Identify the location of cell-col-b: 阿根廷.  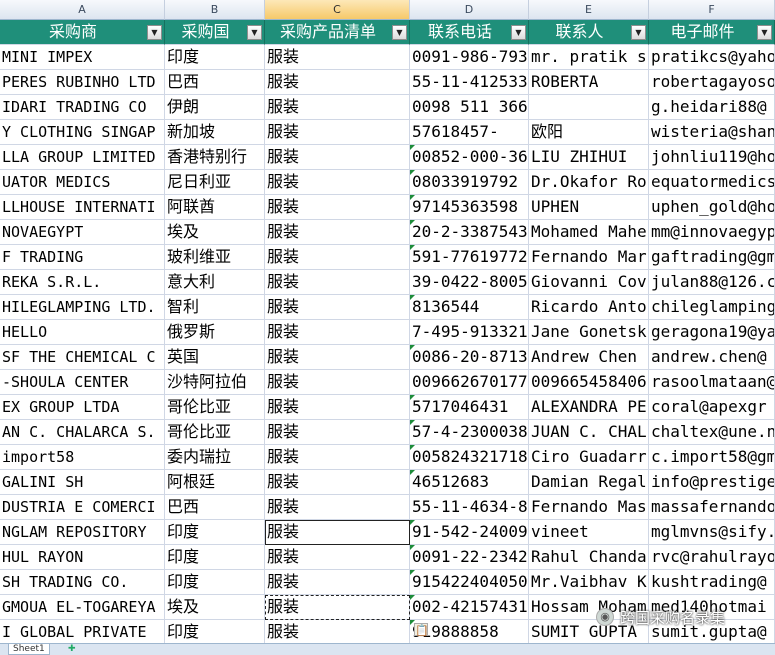
(215, 482).